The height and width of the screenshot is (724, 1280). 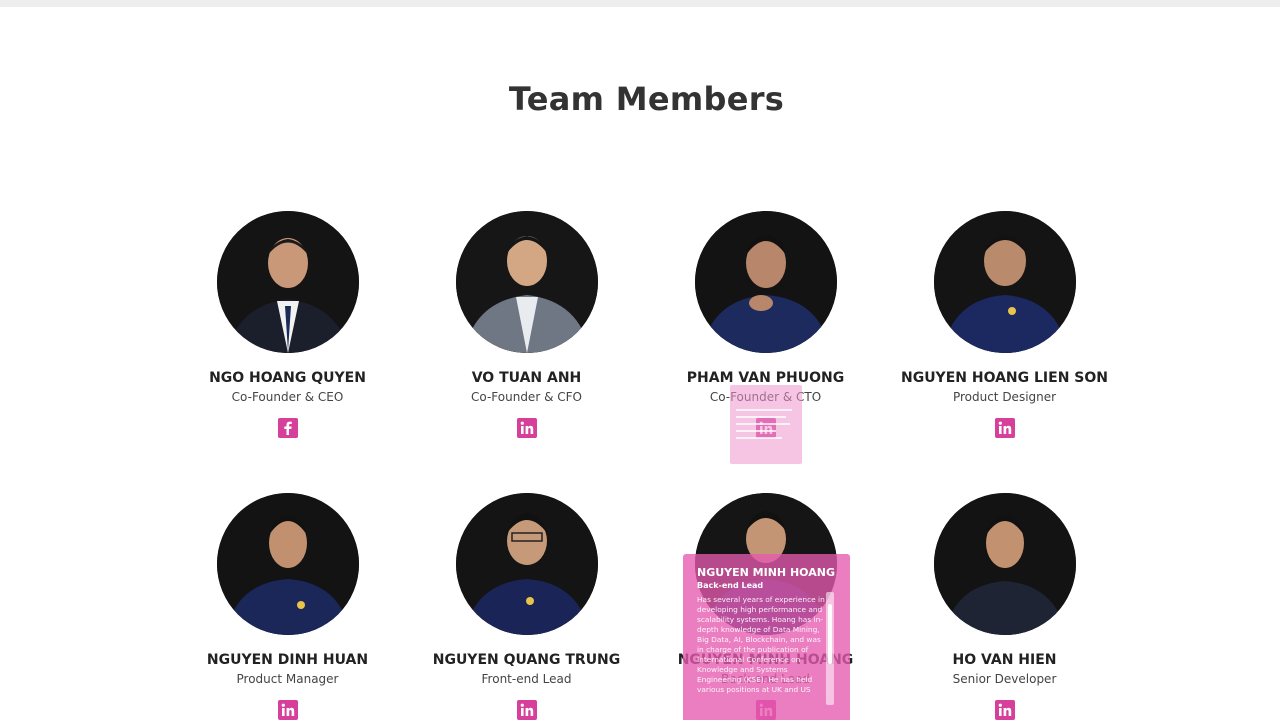 What do you see at coordinates (730, 585) in the screenshot?
I see `popup-role: Back-end Lead` at bounding box center [730, 585].